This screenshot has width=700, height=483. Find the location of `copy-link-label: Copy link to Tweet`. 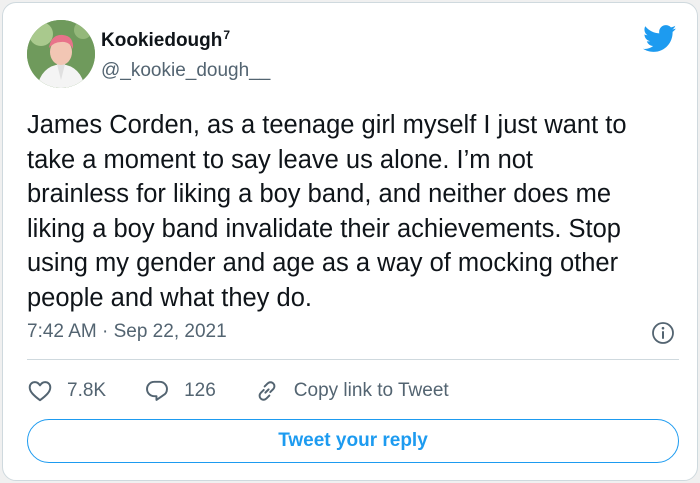

copy-link-label: Copy link to Tweet is located at coordinates (371, 390).